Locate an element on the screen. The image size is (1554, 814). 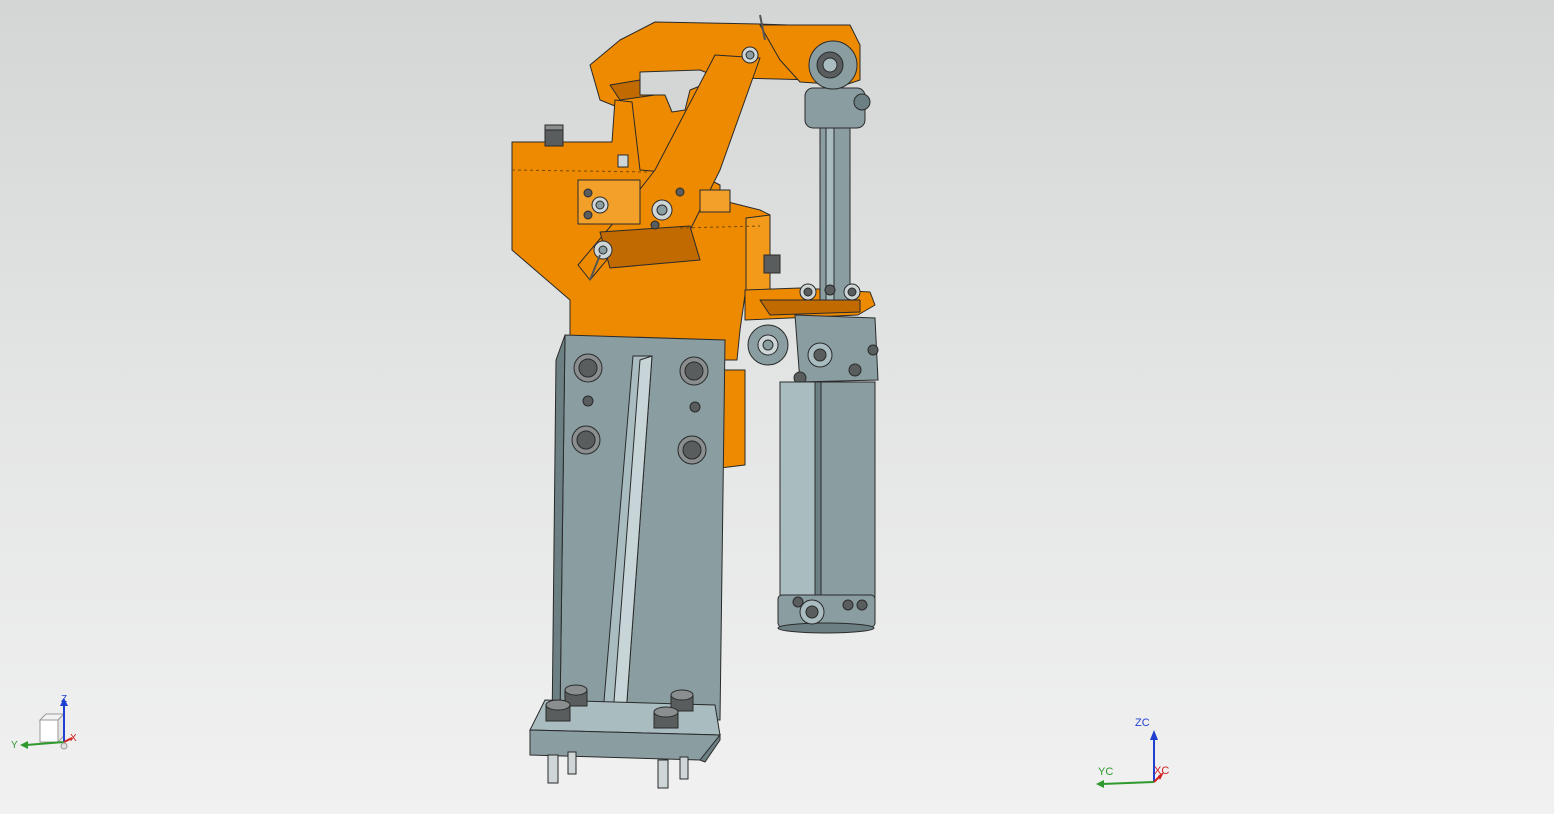
view-orientation-triad: Z Y X is located at coordinates (48, 725).